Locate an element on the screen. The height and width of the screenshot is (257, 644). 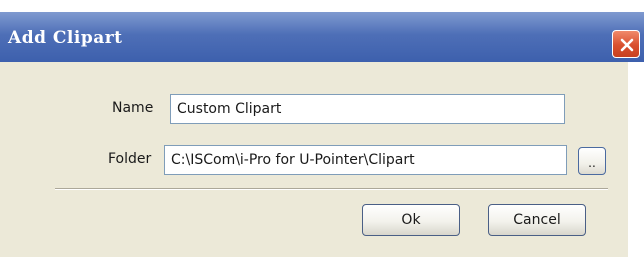
browse-button: .. is located at coordinates (592, 161).